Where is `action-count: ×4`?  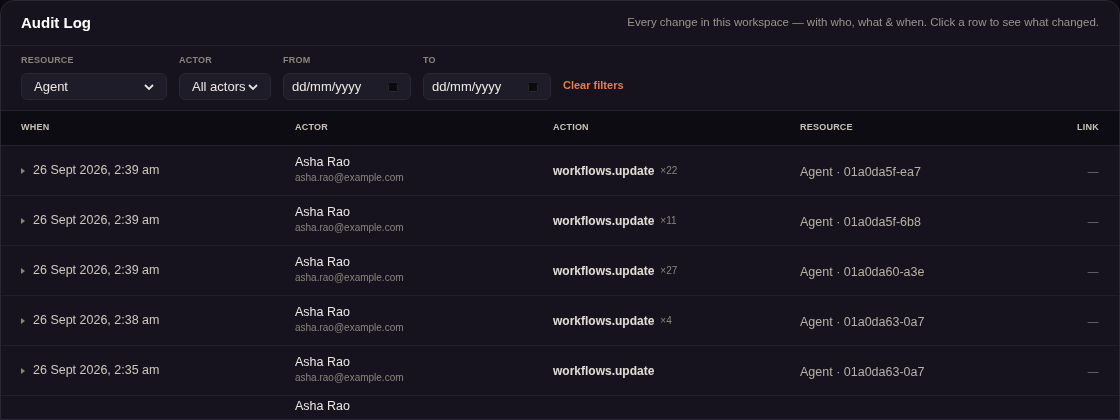
action-count: ×4 is located at coordinates (666, 321).